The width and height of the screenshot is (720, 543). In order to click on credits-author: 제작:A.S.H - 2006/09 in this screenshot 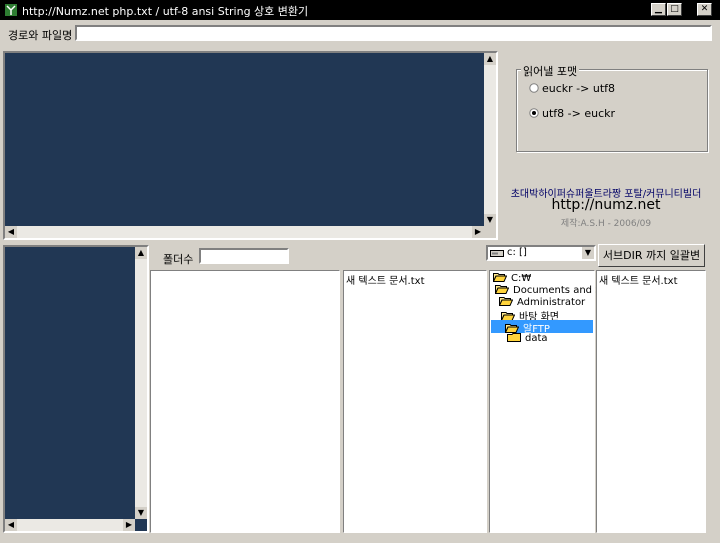, I will do `click(606, 224)`.